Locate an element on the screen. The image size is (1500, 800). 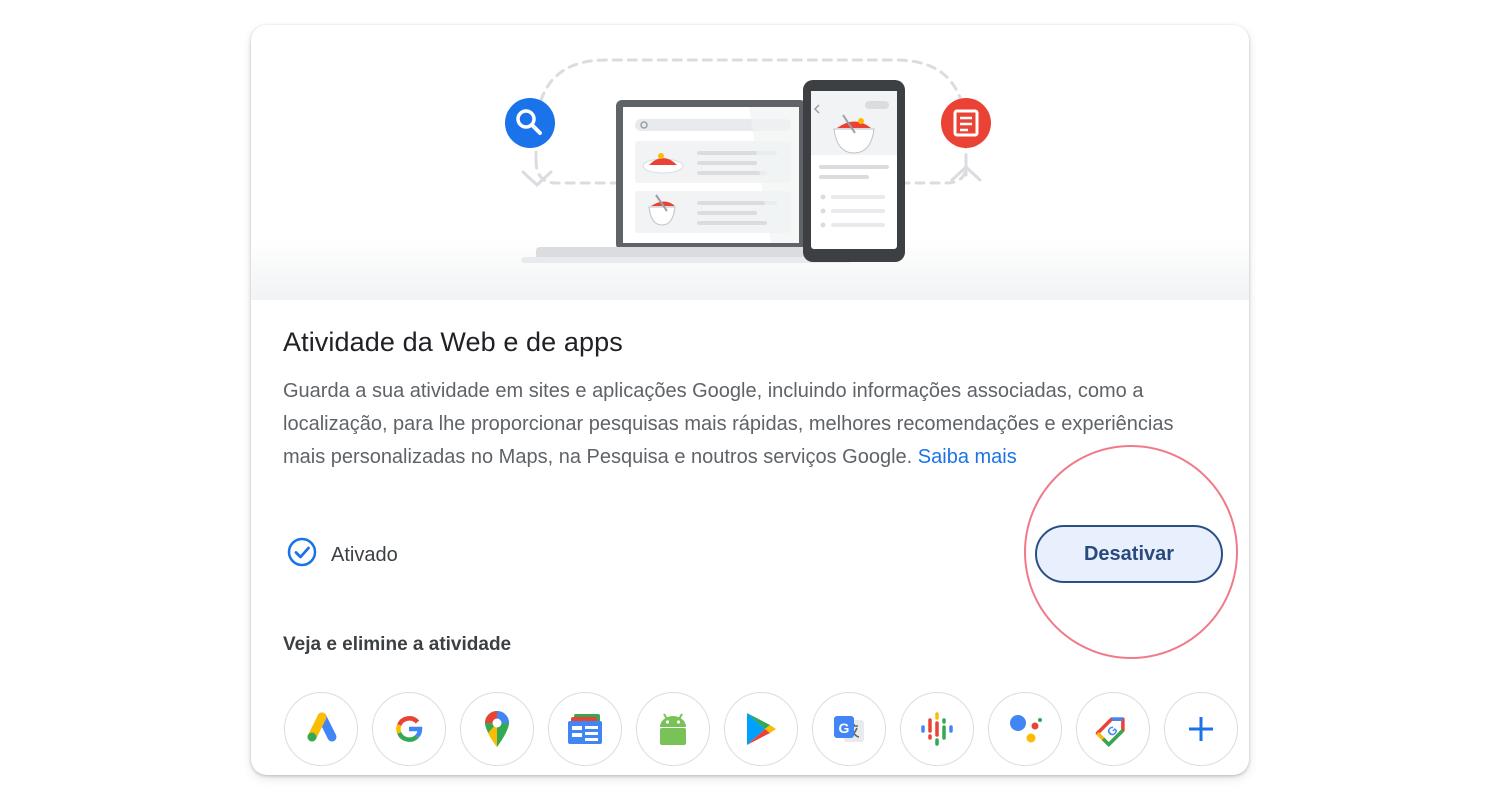
podcasts-icon is located at coordinates (937, 729).